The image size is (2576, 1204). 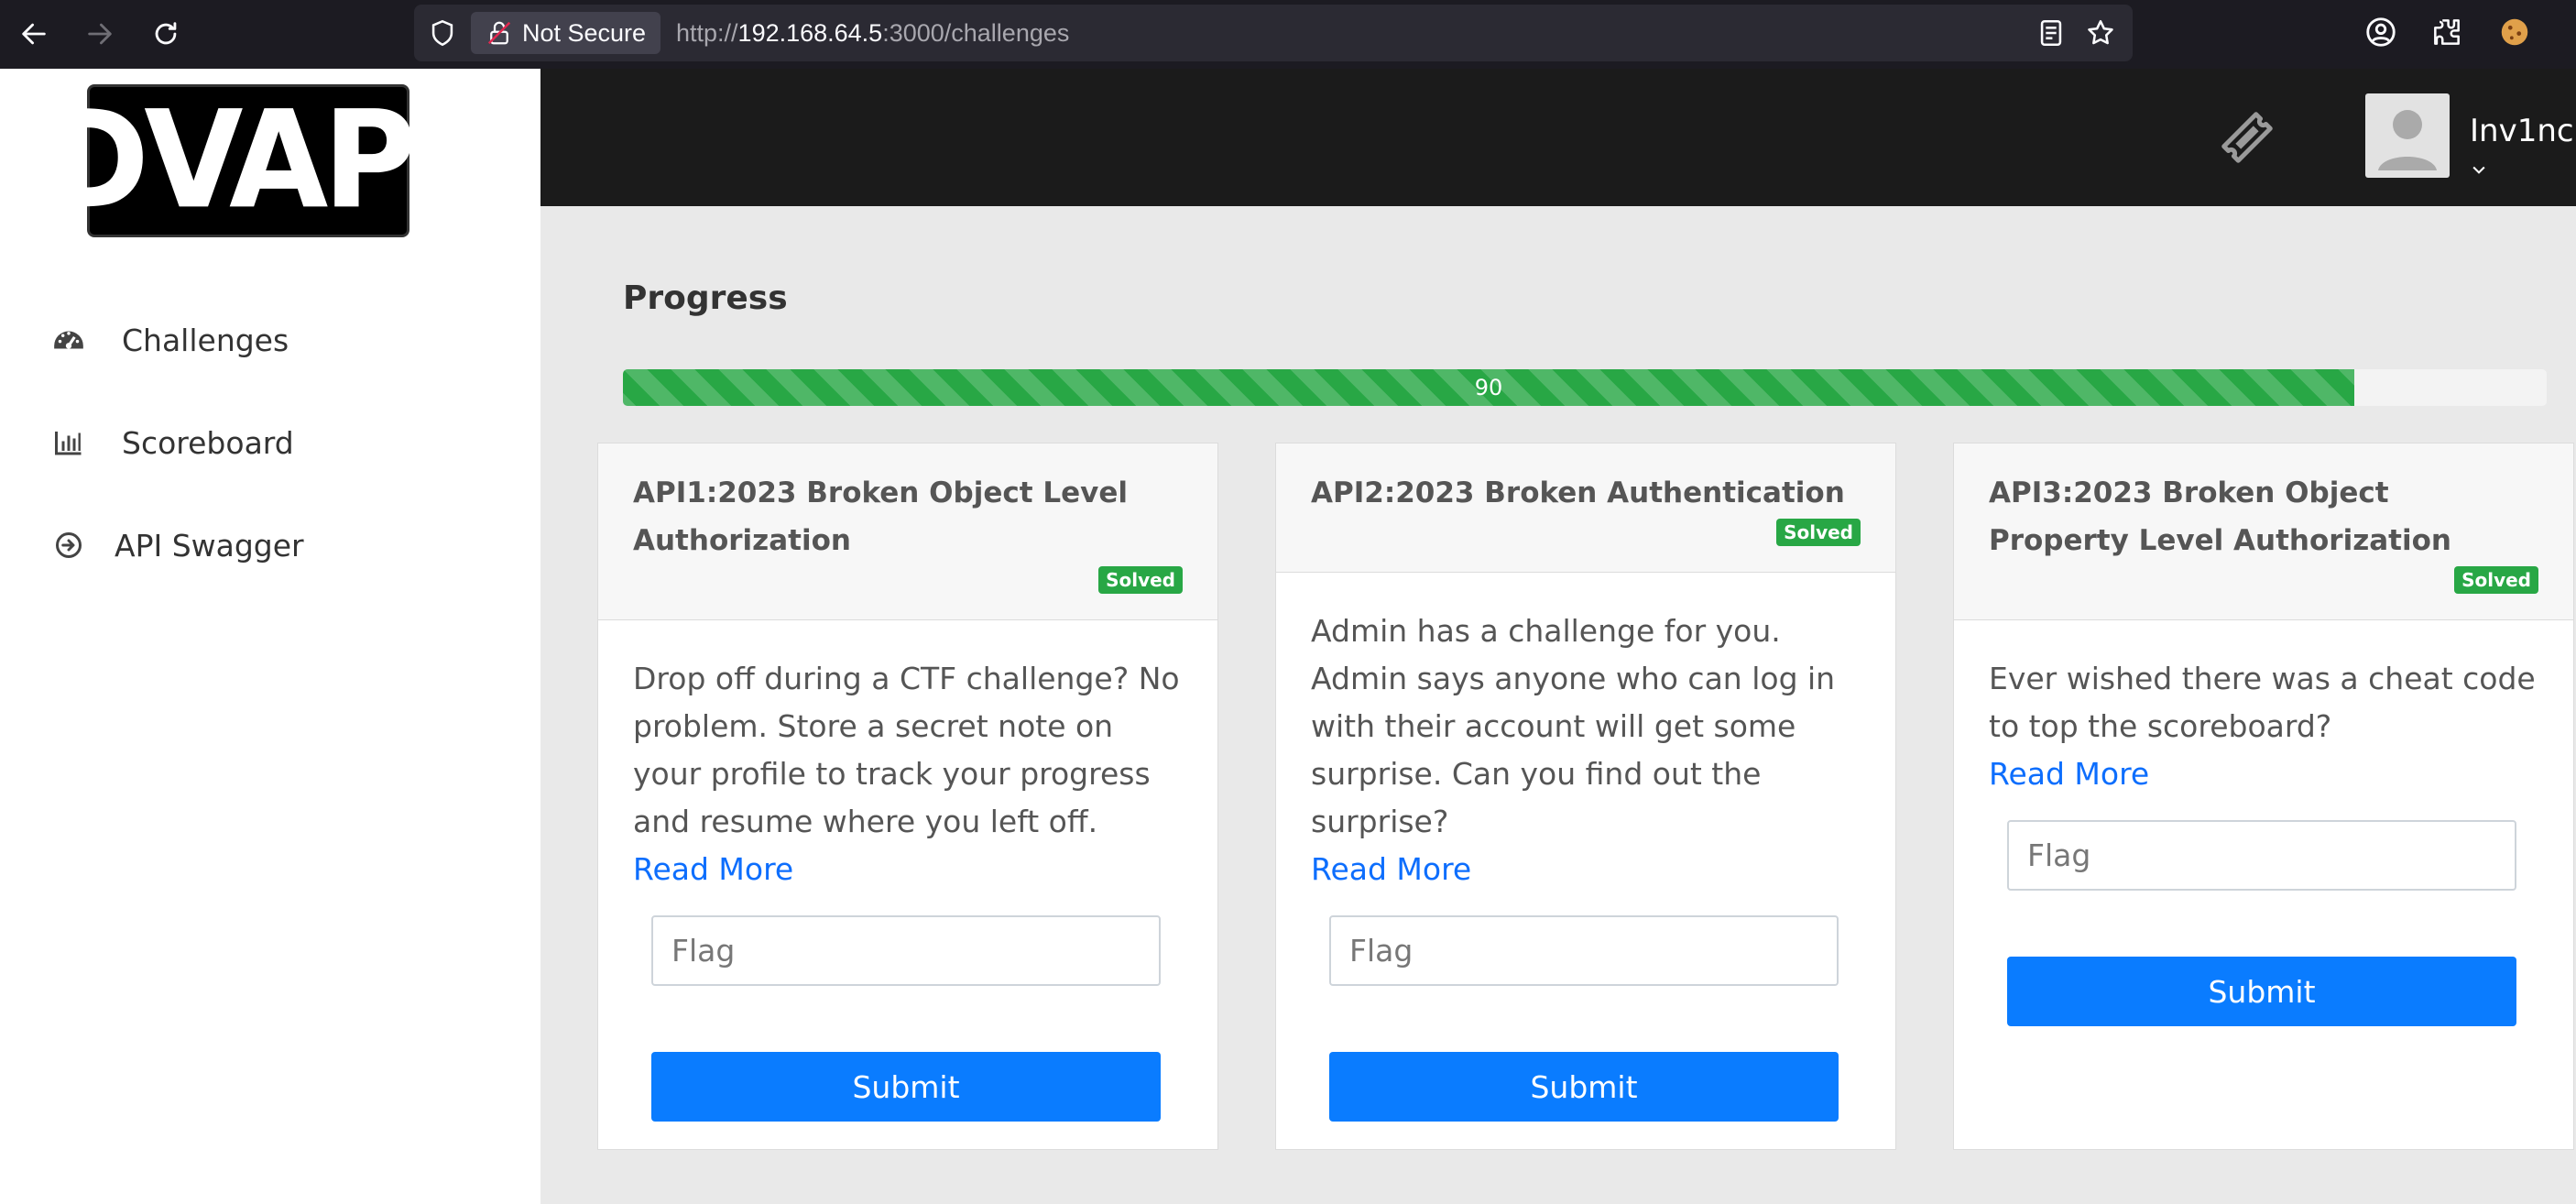 What do you see at coordinates (443, 33) in the screenshot?
I see `shield-icon` at bounding box center [443, 33].